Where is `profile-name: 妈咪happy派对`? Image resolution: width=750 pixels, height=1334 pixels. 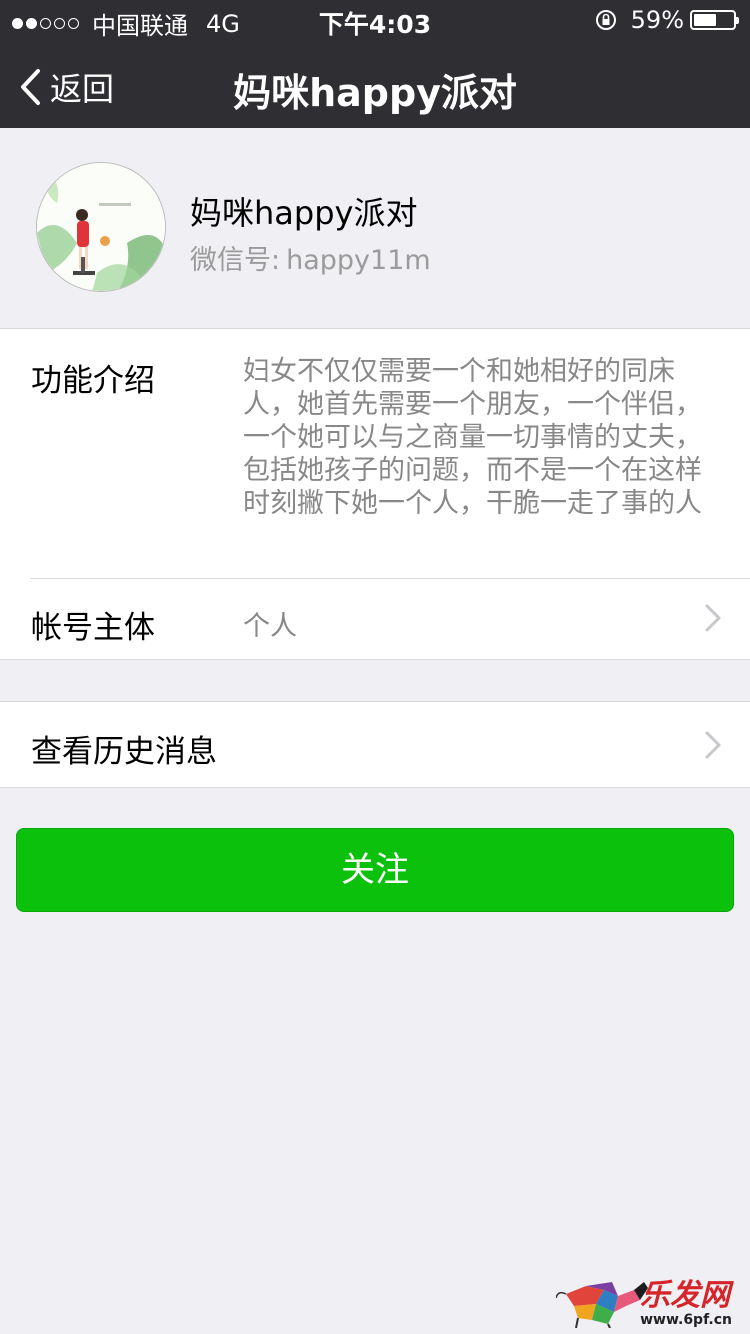
profile-name: 妈咪happy派对 is located at coordinates (304, 213).